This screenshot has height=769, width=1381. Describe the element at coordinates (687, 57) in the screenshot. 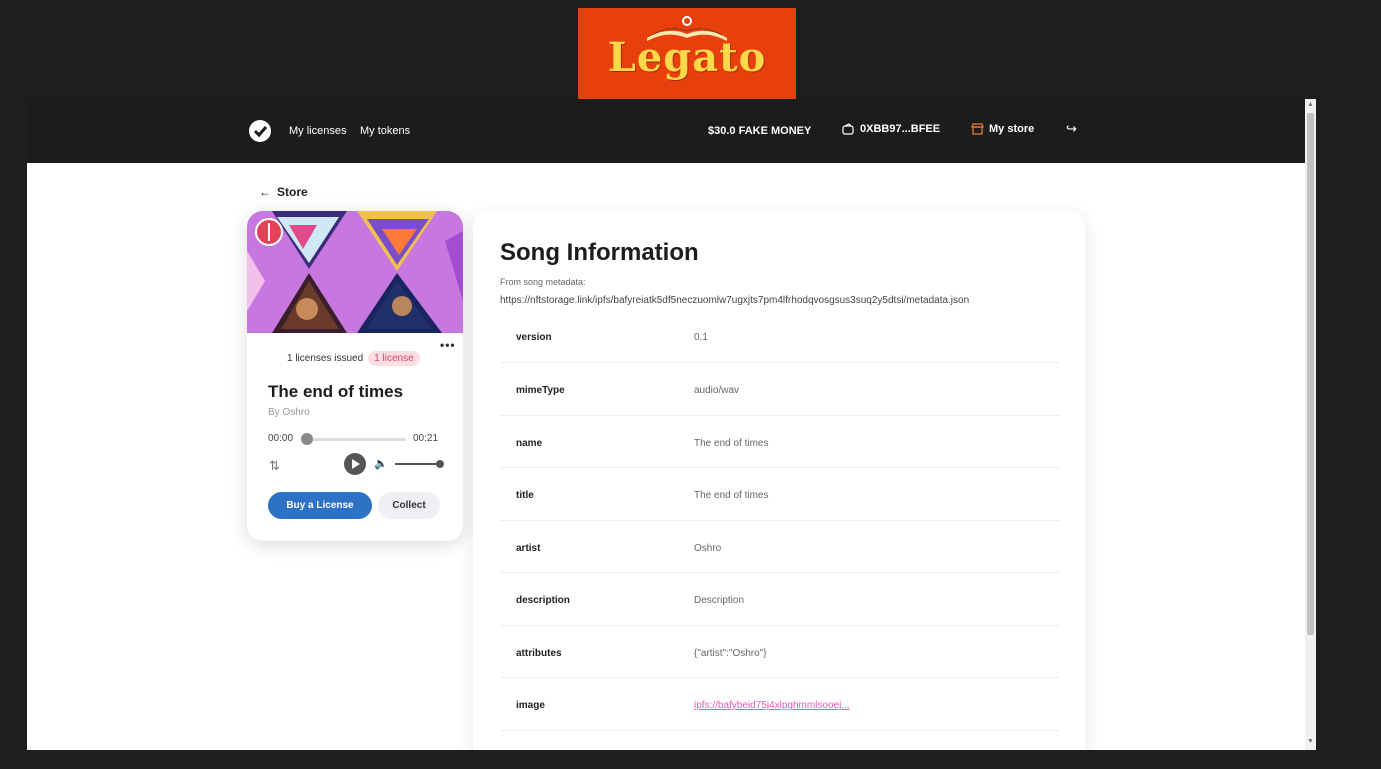

I see `logo-wordmark: Legato` at that location.